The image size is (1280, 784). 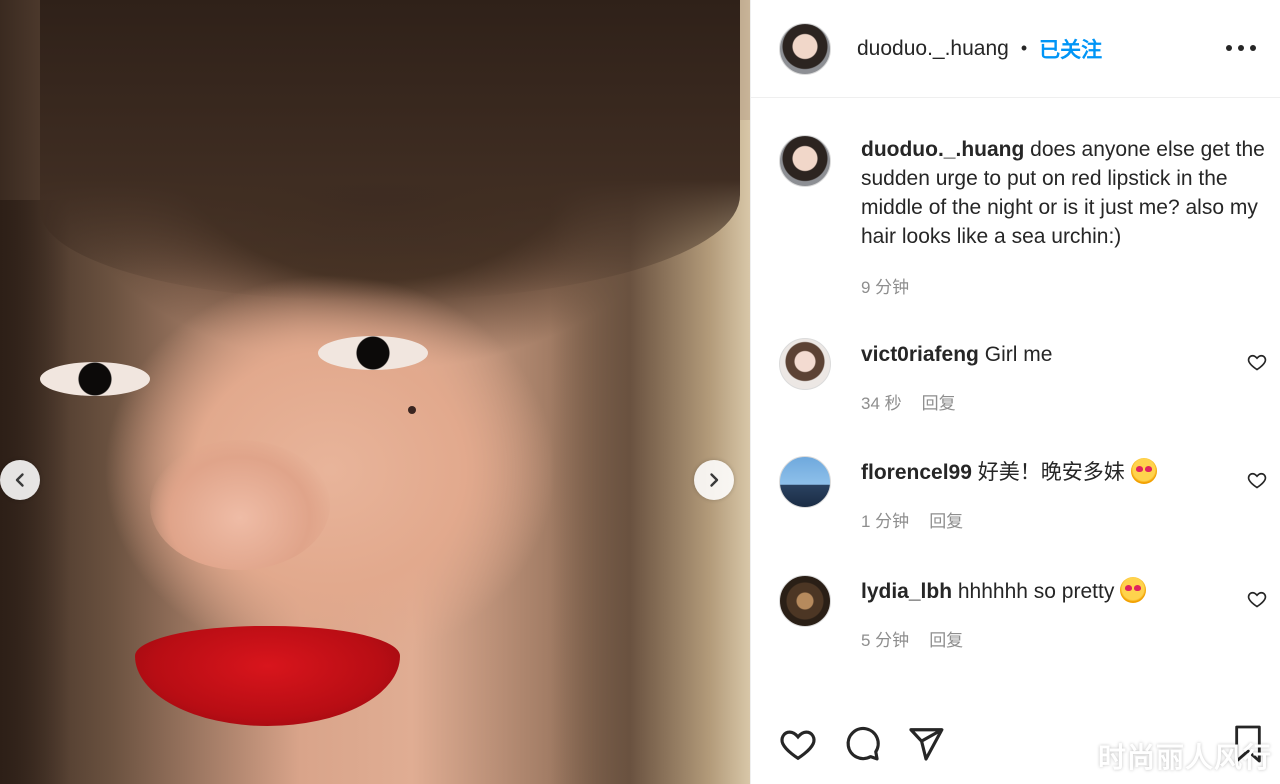 What do you see at coordinates (1066, 285) in the screenshot?
I see `caption-meta: 9 分钟` at bounding box center [1066, 285].